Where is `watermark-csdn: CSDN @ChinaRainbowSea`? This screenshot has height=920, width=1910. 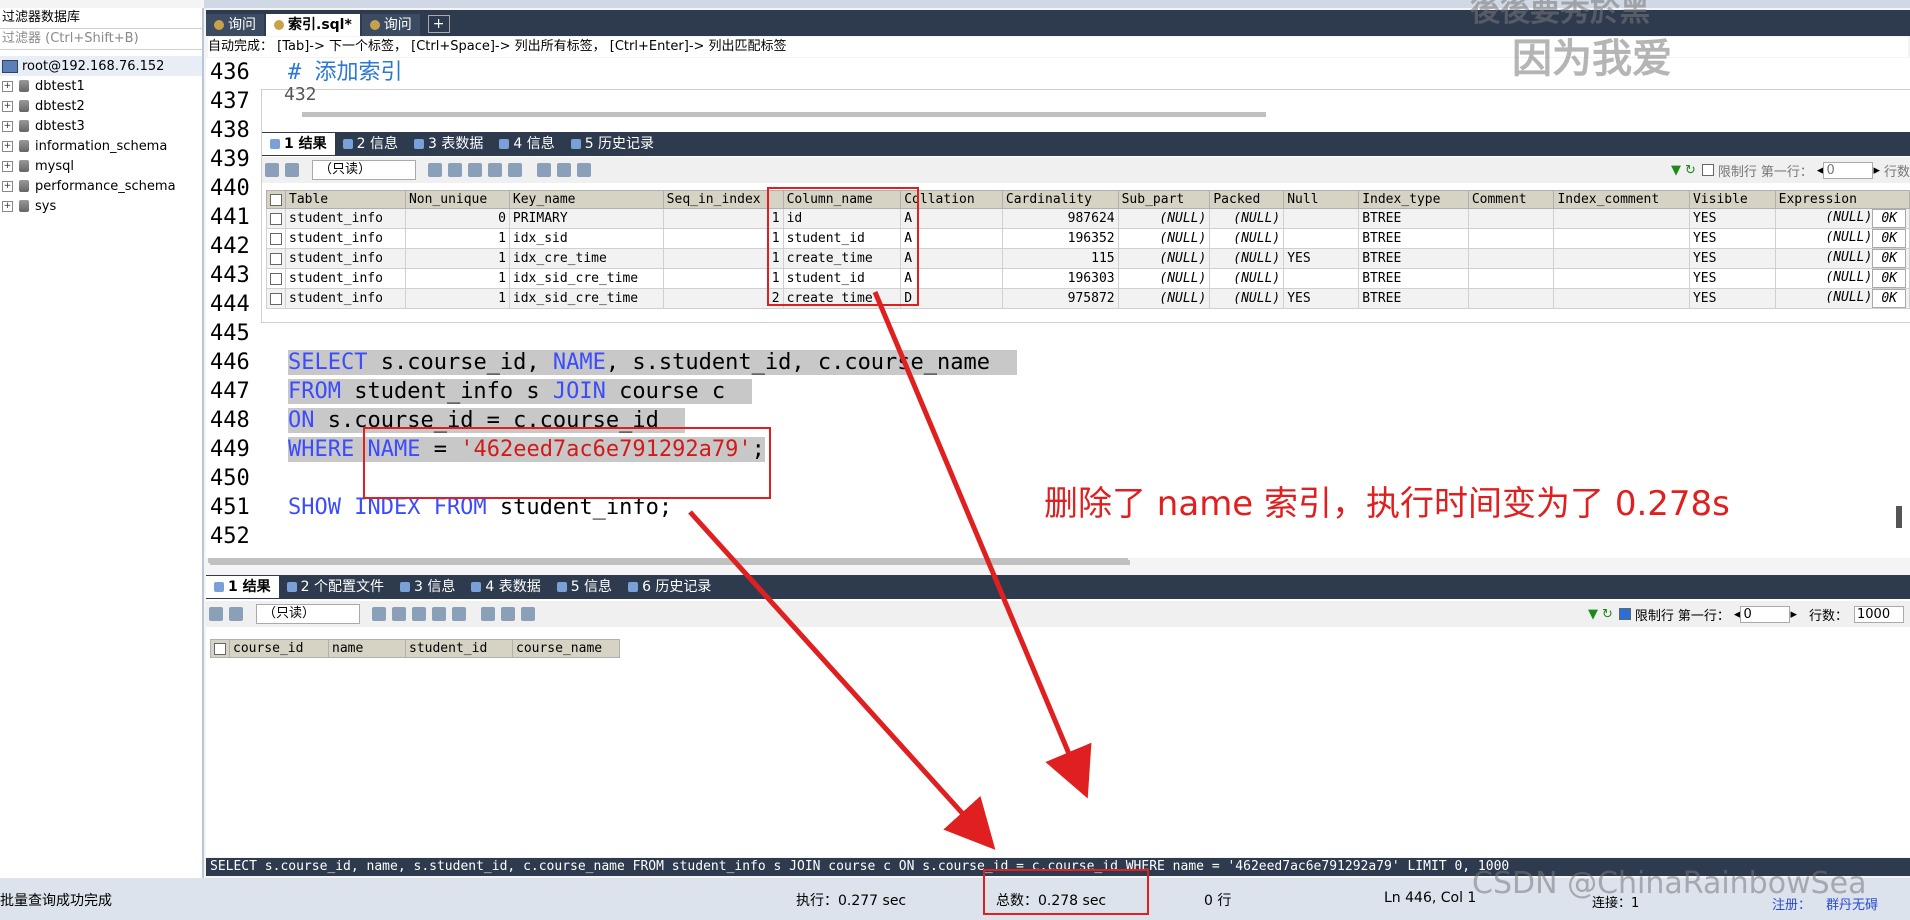
watermark-csdn: CSDN @ChinaRainbowSea is located at coordinates (1669, 883).